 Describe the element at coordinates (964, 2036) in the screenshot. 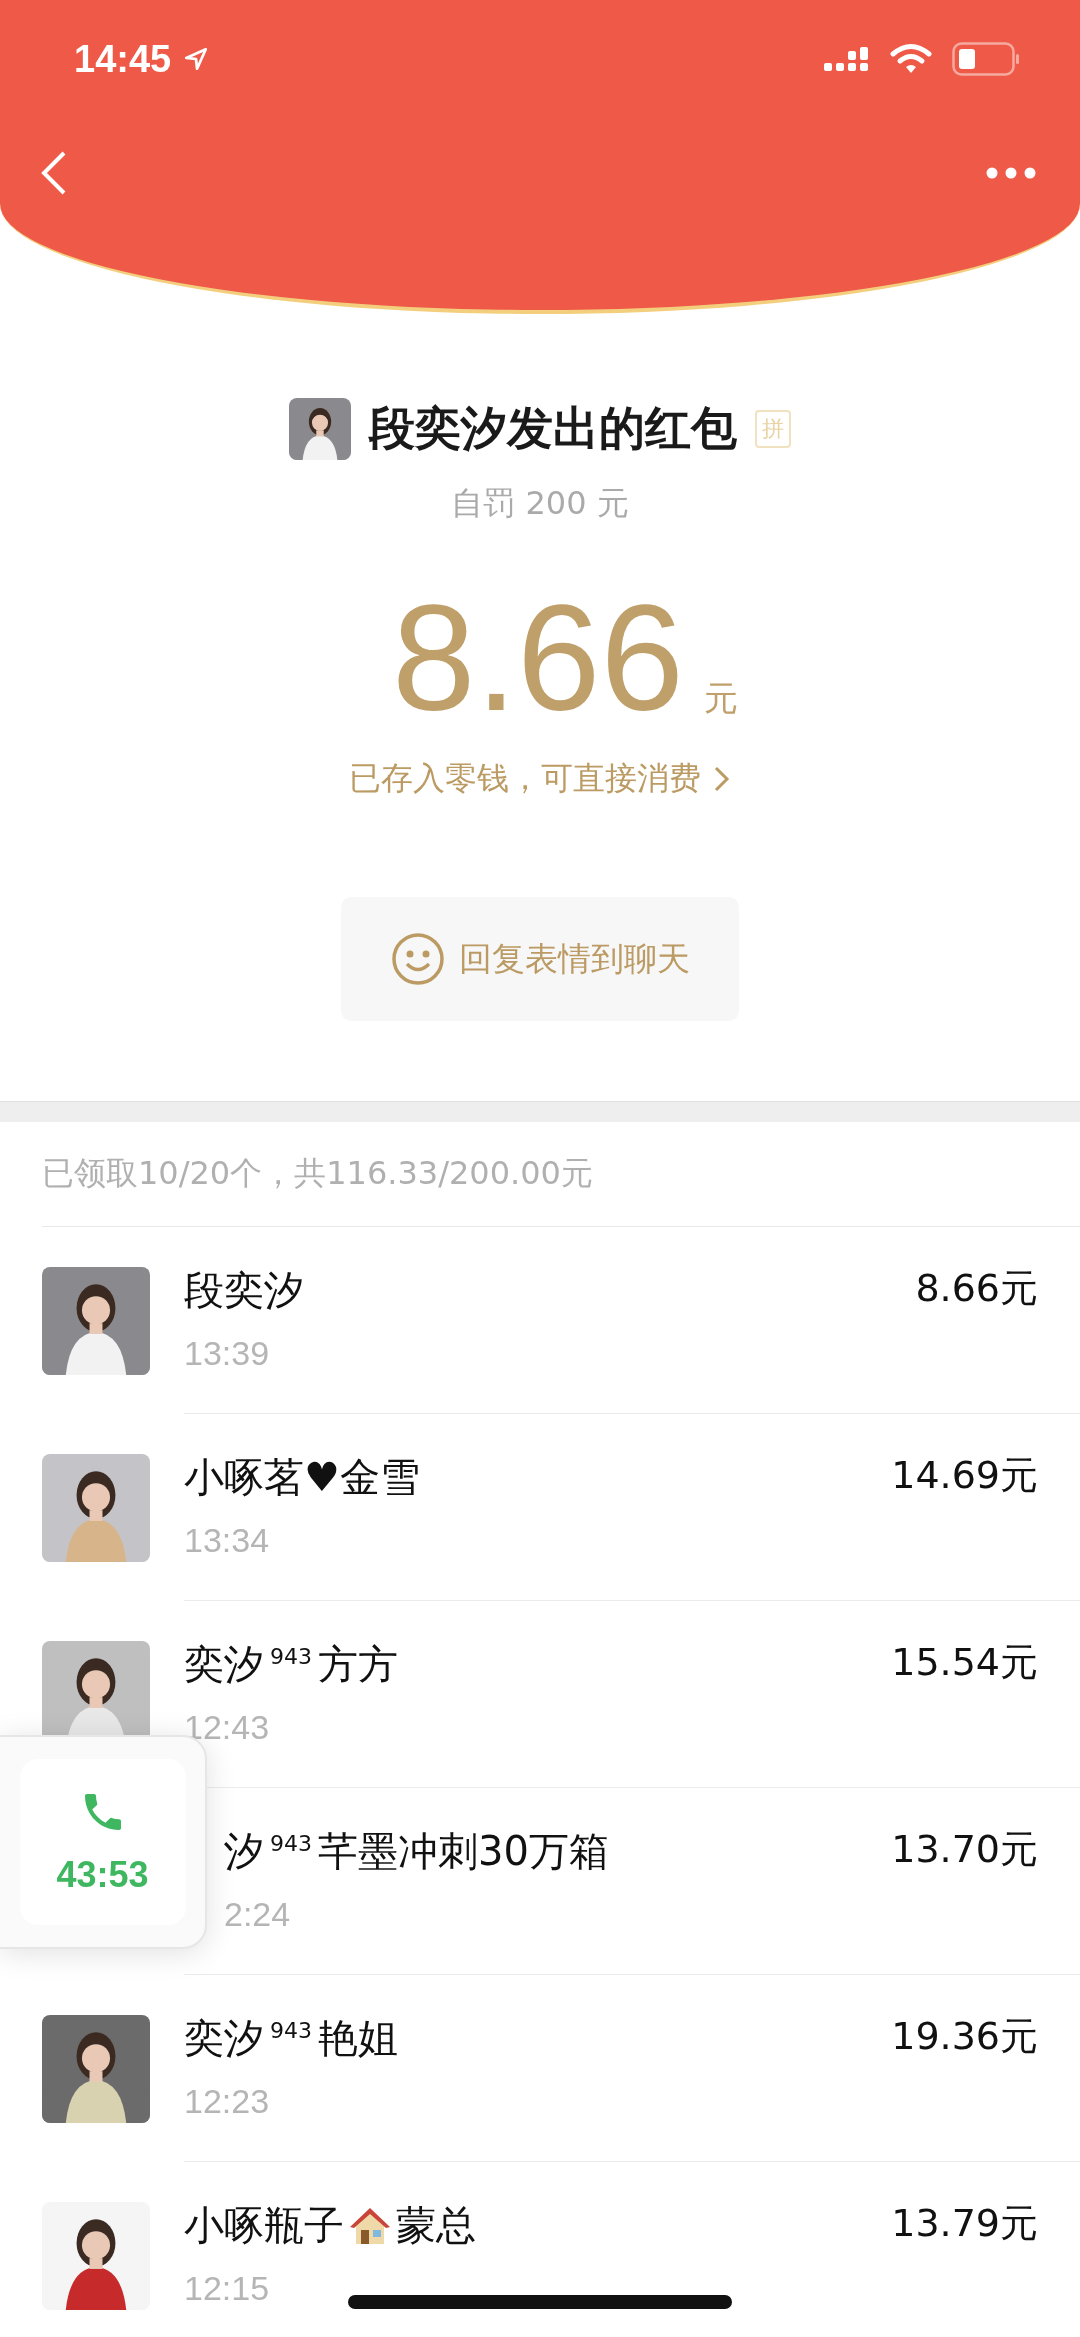

I see `claim-amount: 19.36元` at that location.